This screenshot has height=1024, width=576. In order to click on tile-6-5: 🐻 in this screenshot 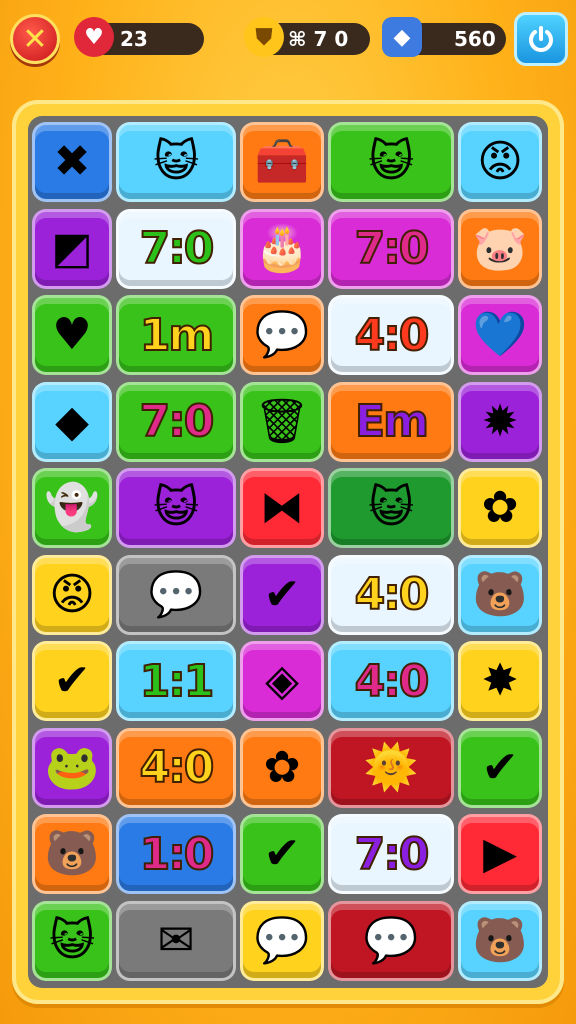, I will do `click(500, 594)`.